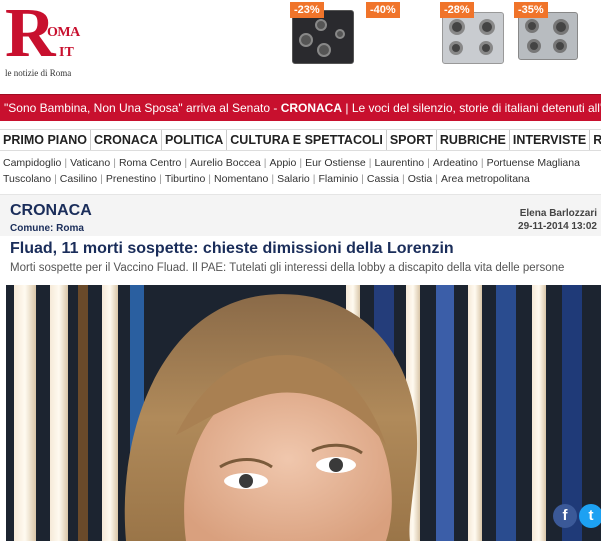 Image resolution: width=601 pixels, height=541 pixels. Describe the element at coordinates (126, 140) in the screenshot. I see `nav-cronaca: CRONACA` at that location.